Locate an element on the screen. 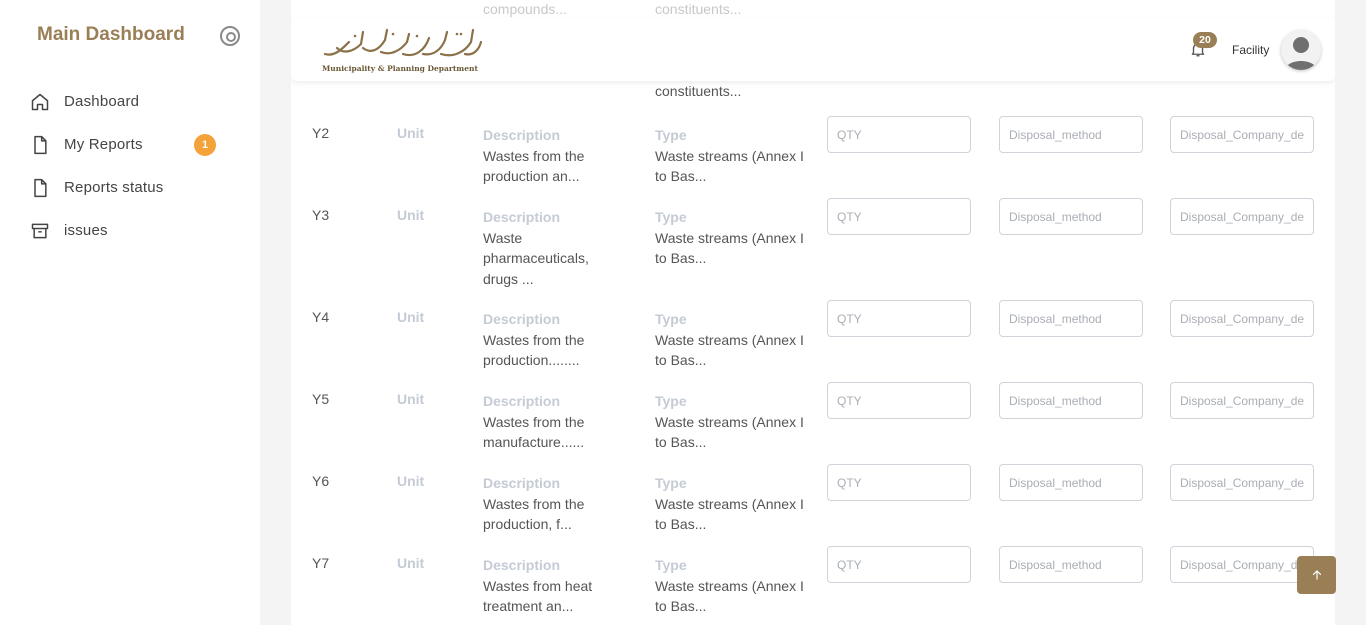 The image size is (1366, 625). user-avatar-icon is located at coordinates (1301, 53).